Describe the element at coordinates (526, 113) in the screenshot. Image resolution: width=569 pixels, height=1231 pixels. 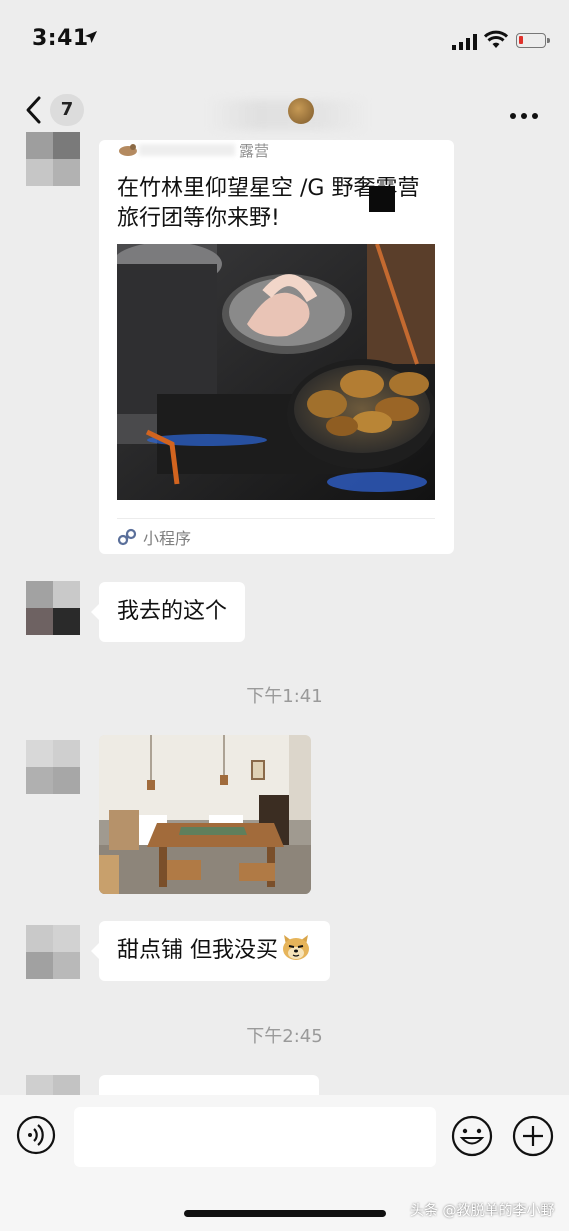
I see `more-icon` at that location.